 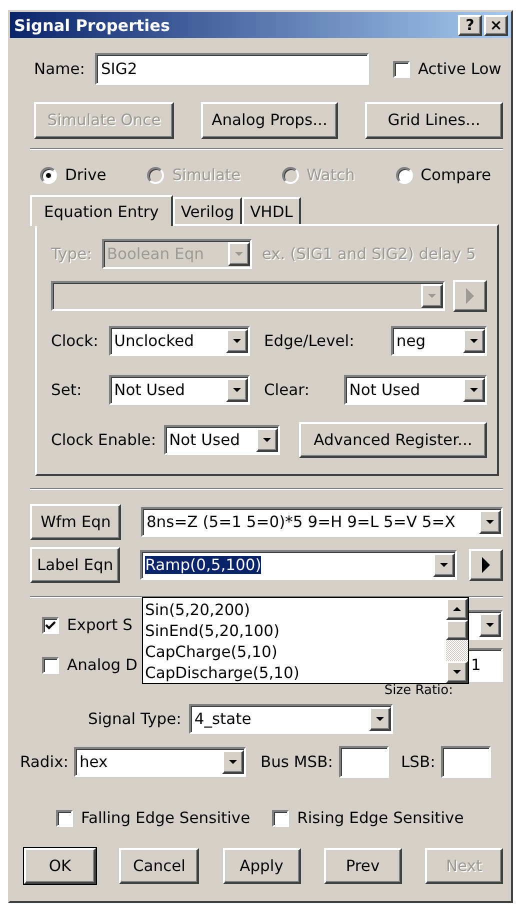 I want to click on checkbox-label: Active Low, so click(x=460, y=69).